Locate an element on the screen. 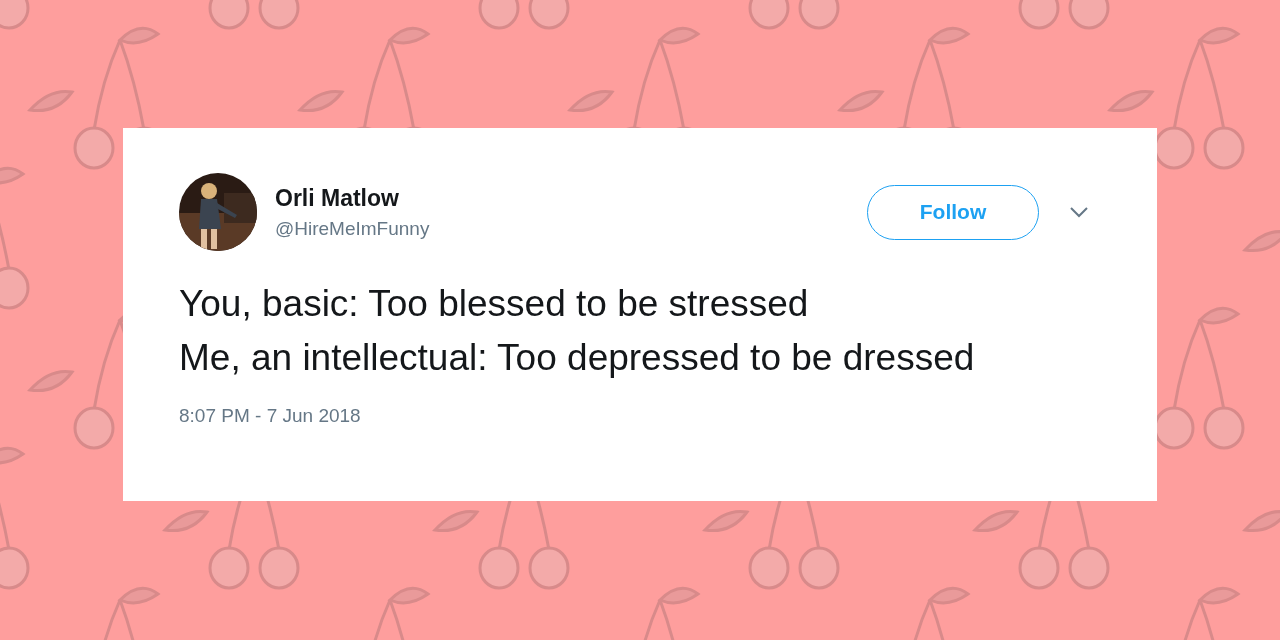 This screenshot has width=1280, height=640. tweet-text: You, basic: Too blessed to be stressed Me, an intellectual: Too depressed to be dressed is located at coordinates (577, 331).